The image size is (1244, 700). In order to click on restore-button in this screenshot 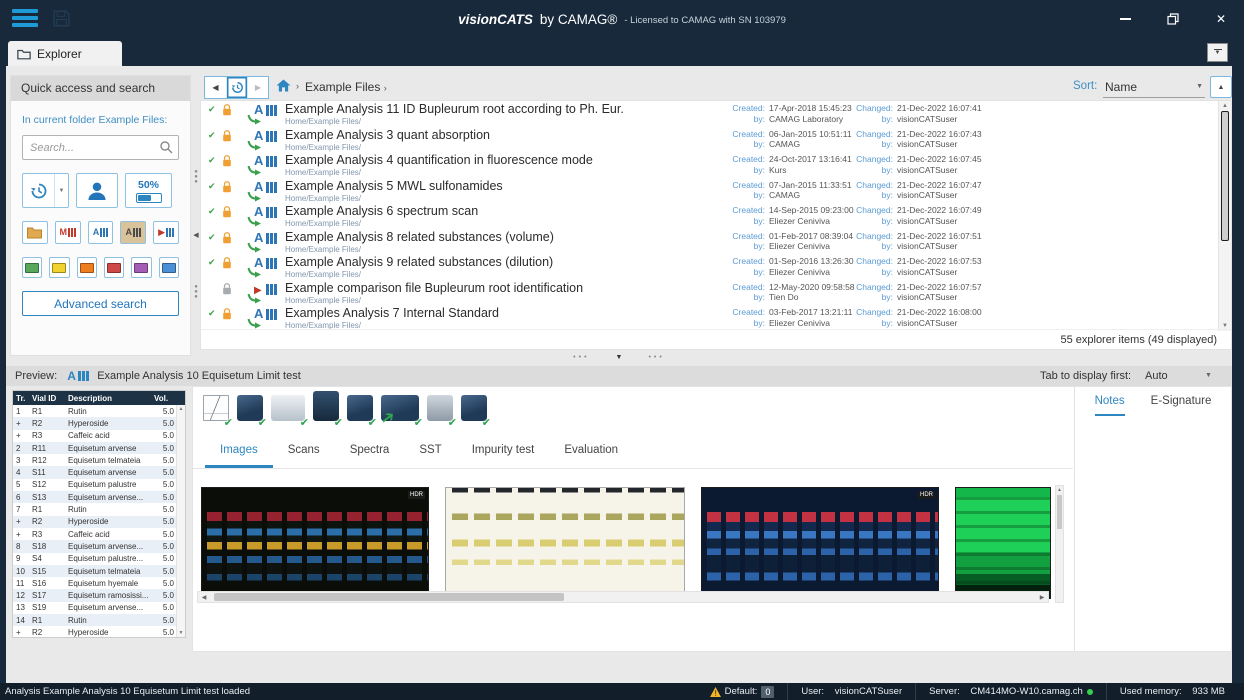, I will do `click(1173, 19)`.